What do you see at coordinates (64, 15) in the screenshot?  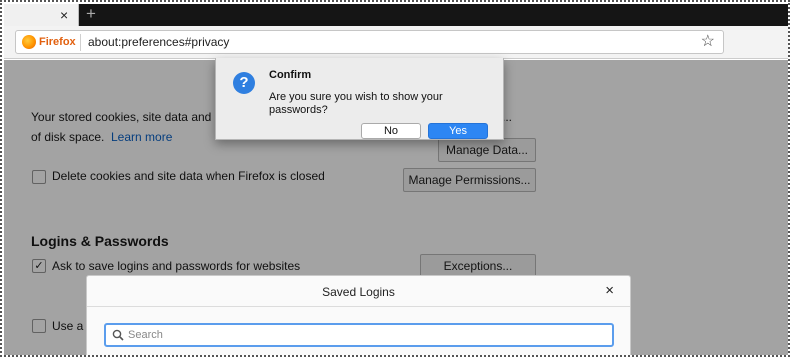 I see `tab-close-icon: ×` at bounding box center [64, 15].